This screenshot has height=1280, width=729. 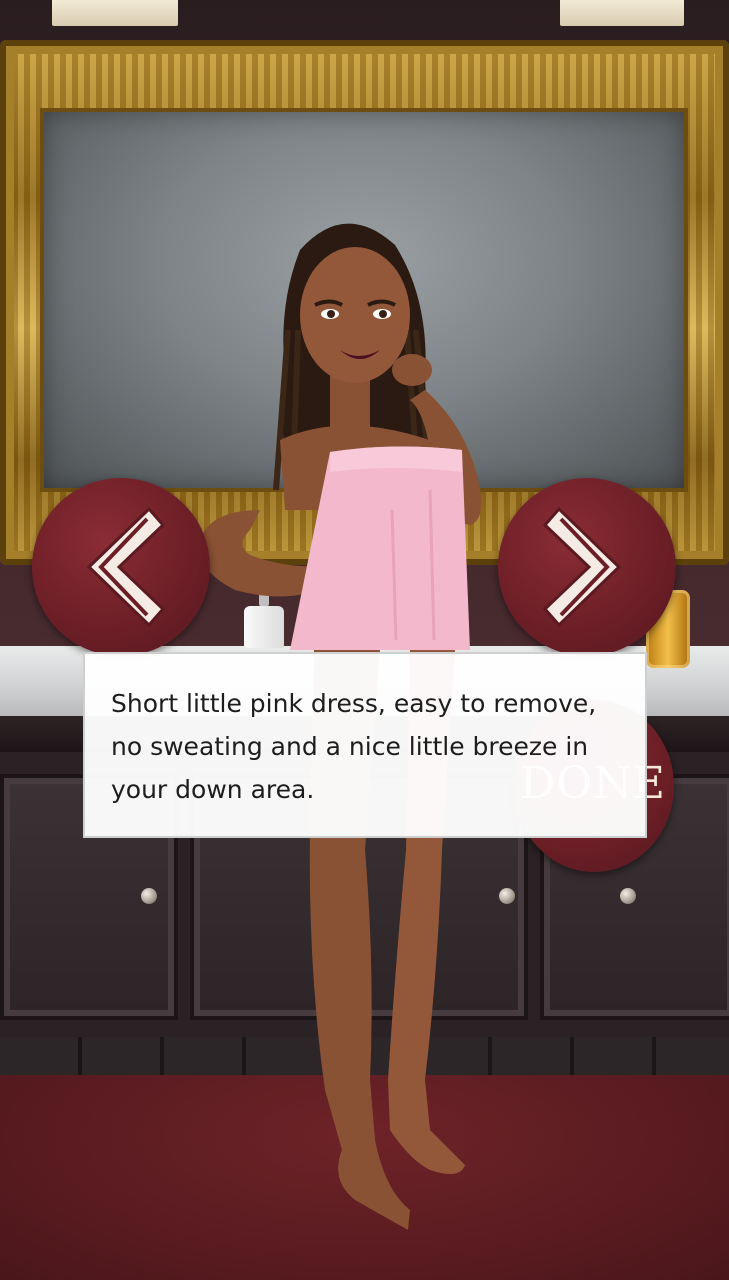 I want to click on next-outfit-button, so click(x=587, y=567).